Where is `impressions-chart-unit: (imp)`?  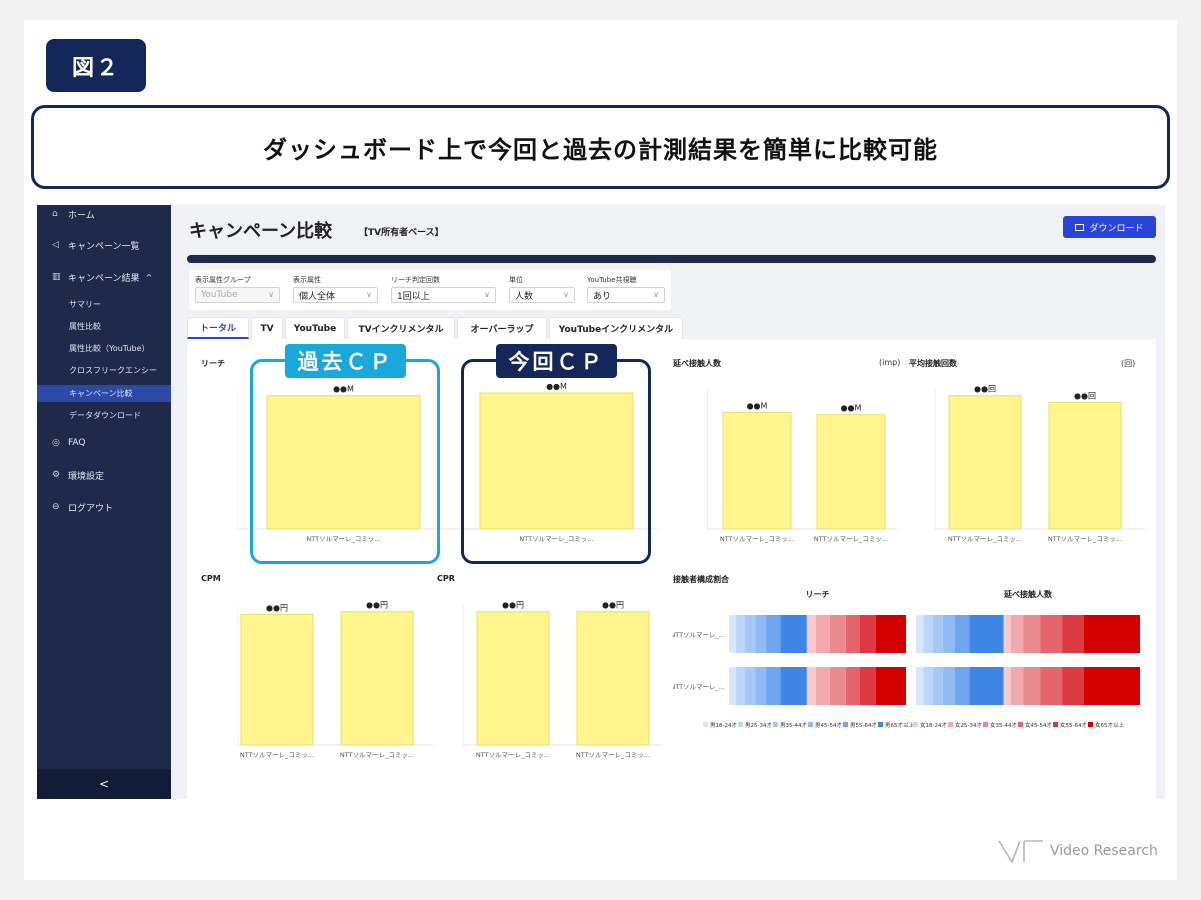
impressions-chart-unit: (imp) is located at coordinates (890, 362).